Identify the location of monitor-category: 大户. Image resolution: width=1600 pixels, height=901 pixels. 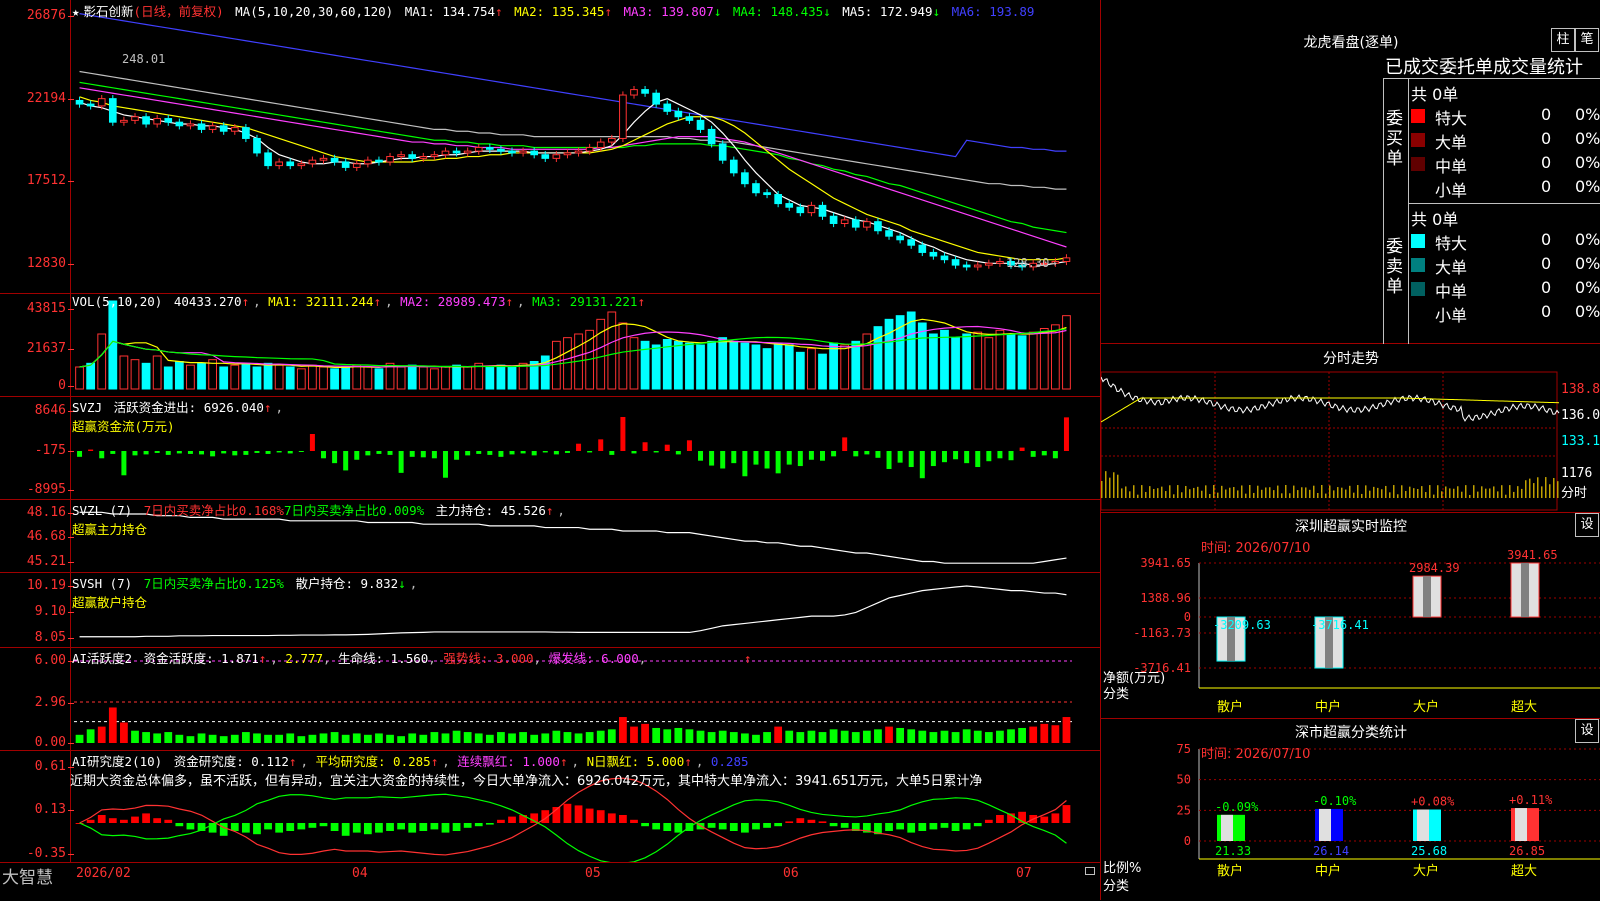
(1426, 707).